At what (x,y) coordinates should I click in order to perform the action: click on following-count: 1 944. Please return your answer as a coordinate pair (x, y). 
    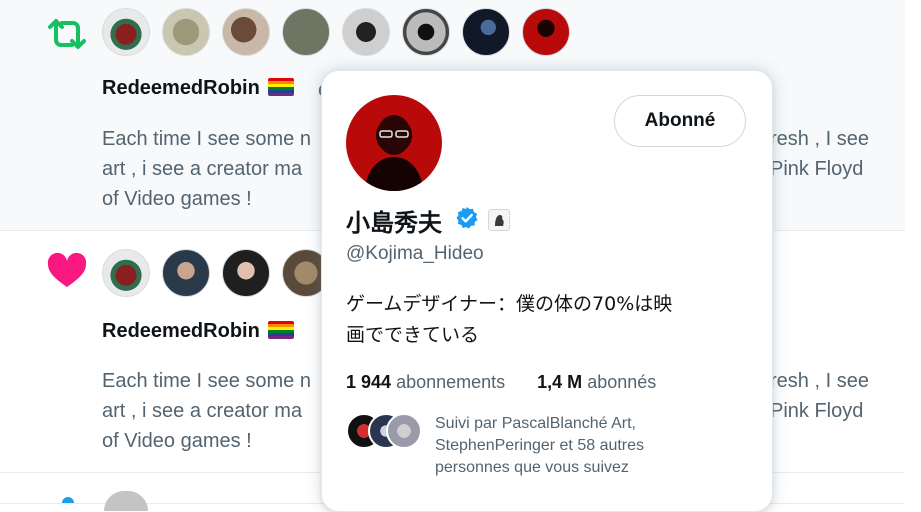
    Looking at the image, I should click on (369, 382).